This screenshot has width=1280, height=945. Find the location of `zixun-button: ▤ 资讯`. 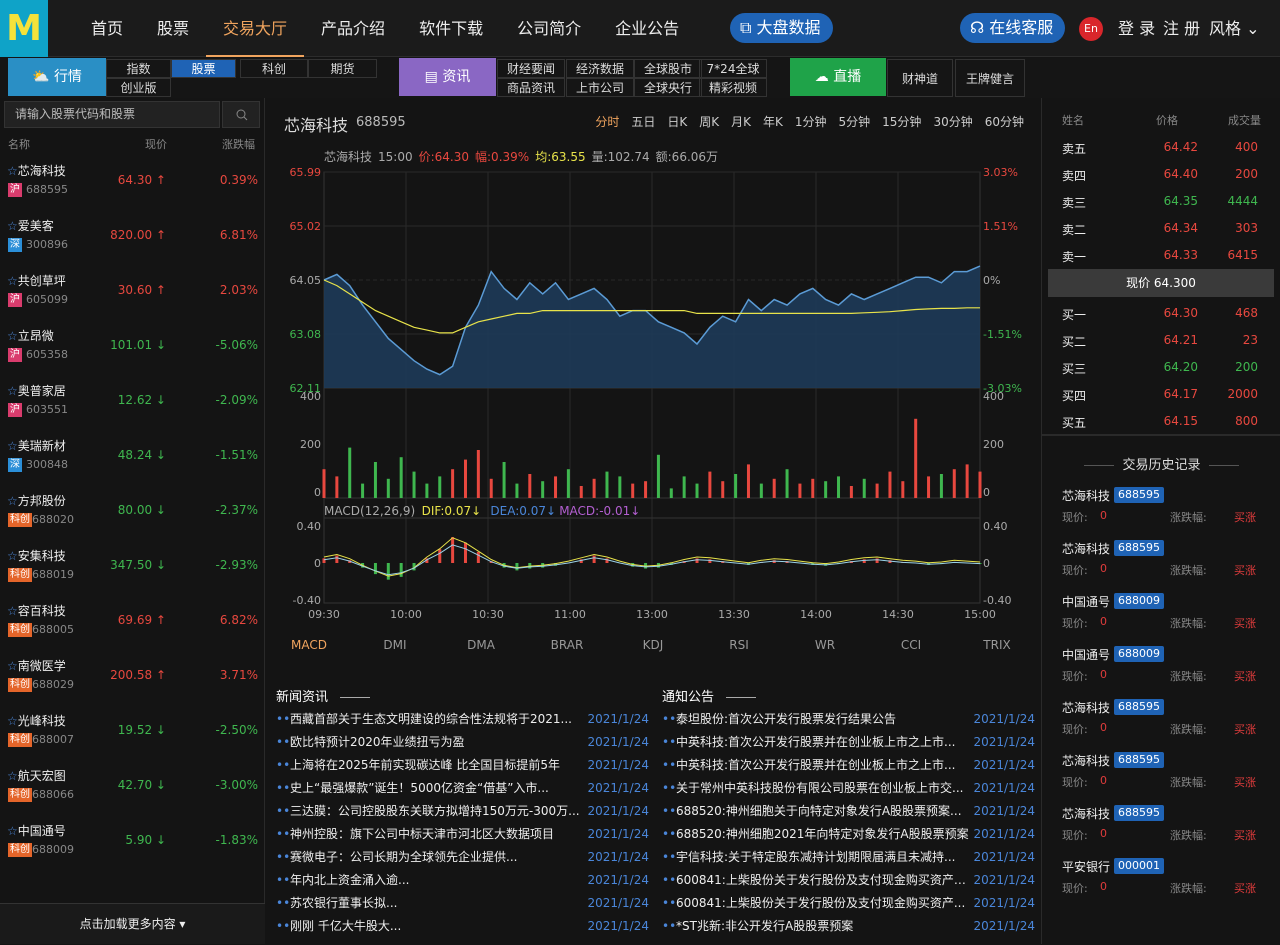

zixun-button: ▤ 资讯 is located at coordinates (447, 77).